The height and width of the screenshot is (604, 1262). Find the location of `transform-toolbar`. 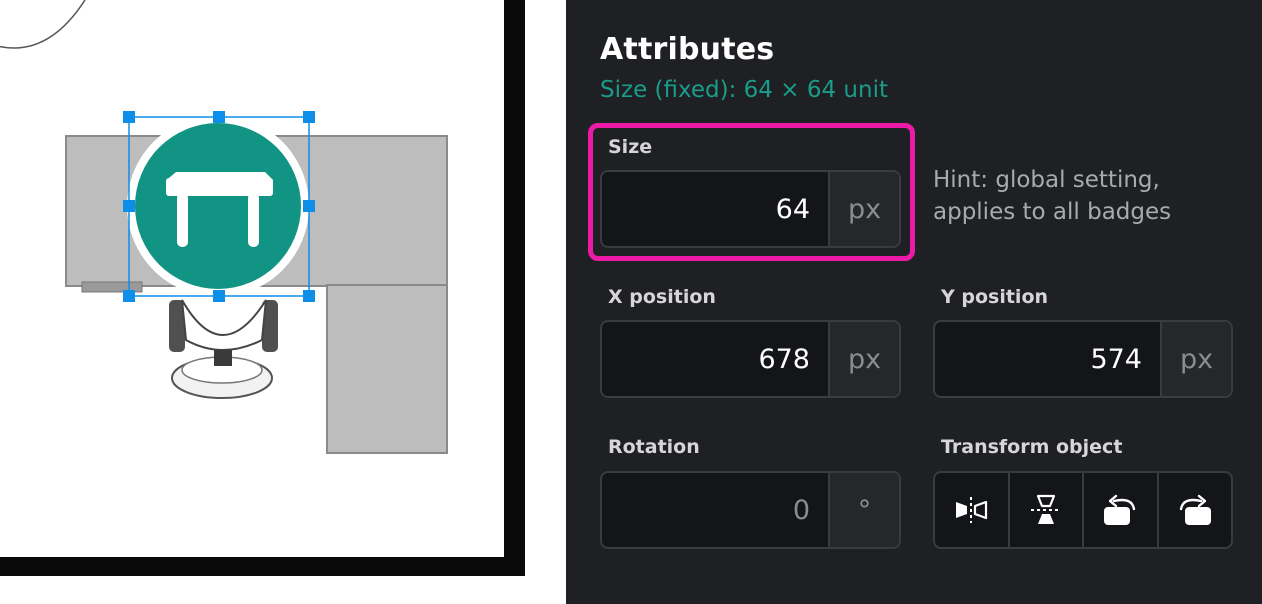

transform-toolbar is located at coordinates (1083, 510).